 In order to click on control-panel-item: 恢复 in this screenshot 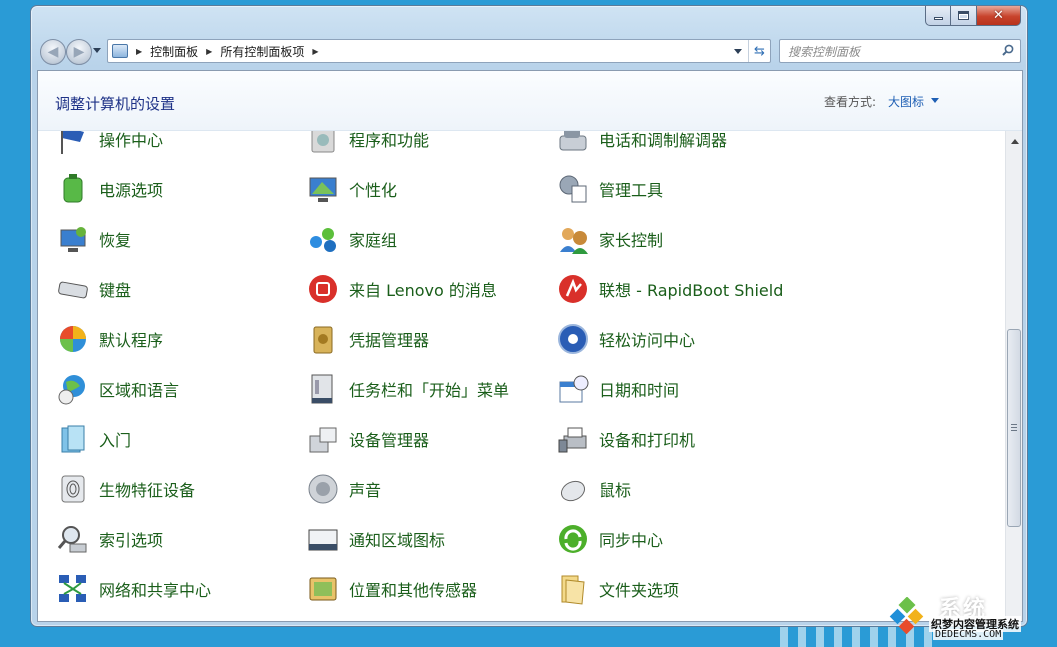, I will do `click(93, 239)`.